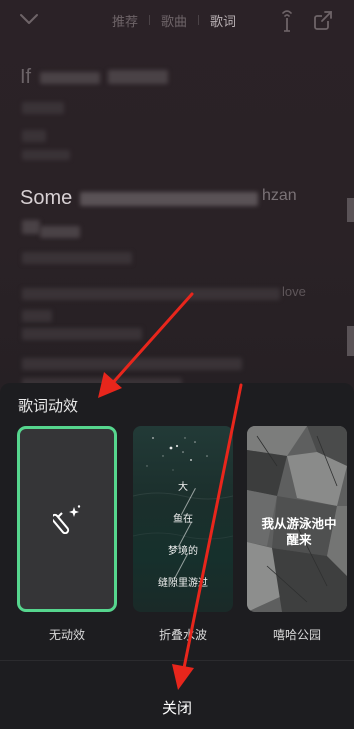 This screenshot has width=354, height=729. I want to click on lyric-line-1: If, so click(26, 77).